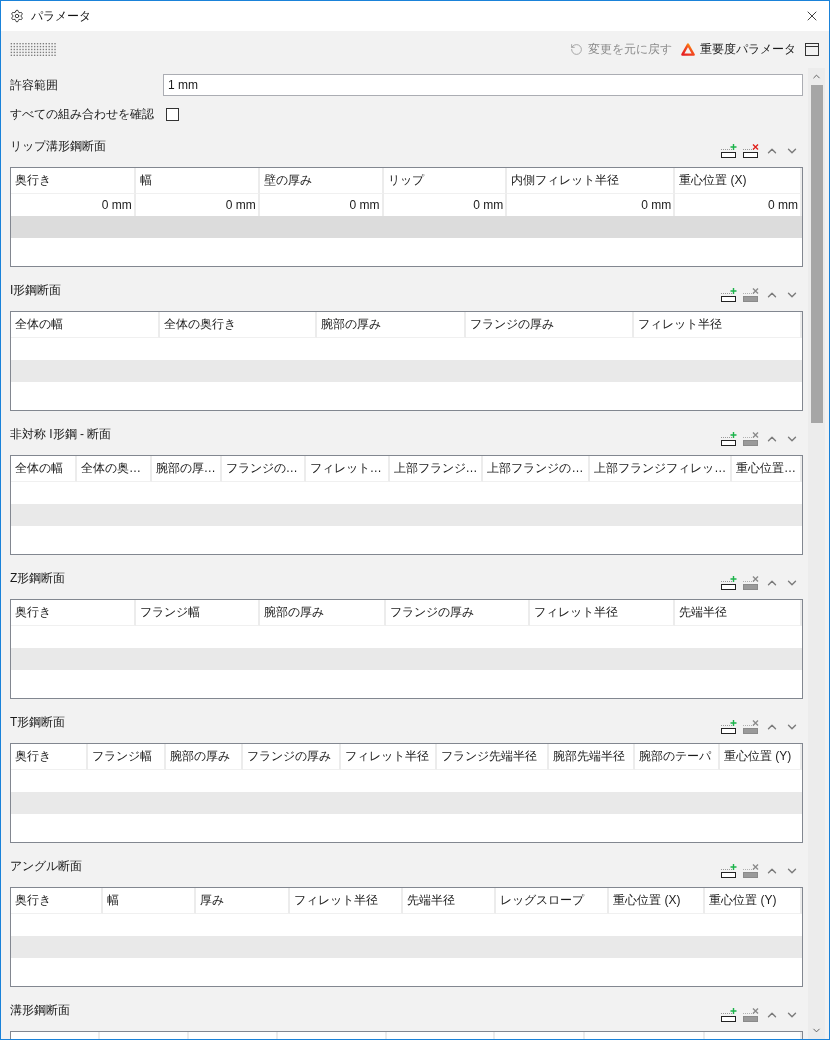 The height and width of the screenshot is (1040, 830). What do you see at coordinates (242, 901) in the screenshot?
I see `column-header: 厚み` at bounding box center [242, 901].